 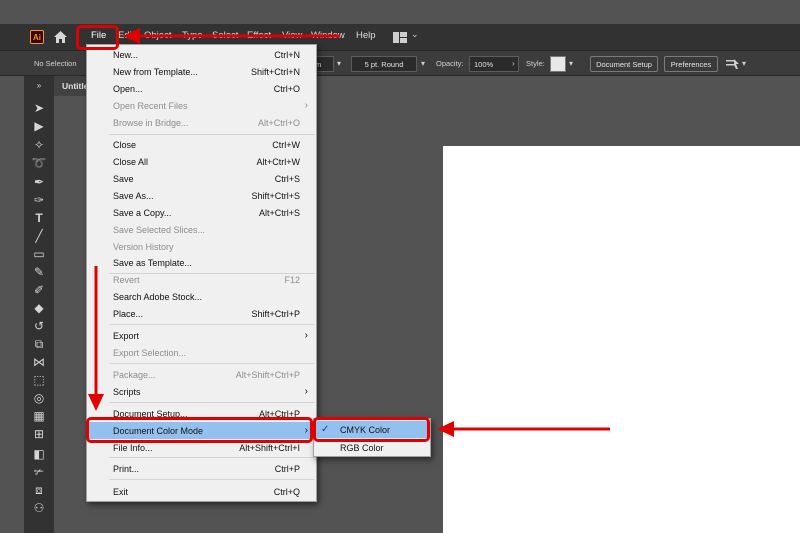 What do you see at coordinates (96, 338) in the screenshot?
I see `arrow-down-to-color-mode` at bounding box center [96, 338].